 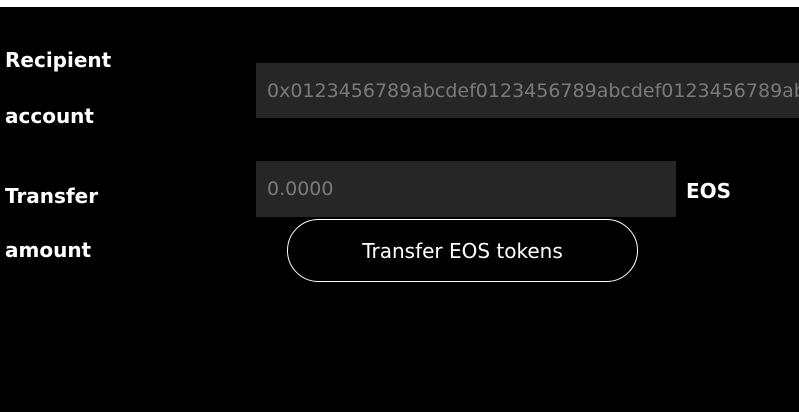 What do you see at coordinates (462, 250) in the screenshot?
I see `transfer-tokens-button: Transfer EOS tokens` at bounding box center [462, 250].